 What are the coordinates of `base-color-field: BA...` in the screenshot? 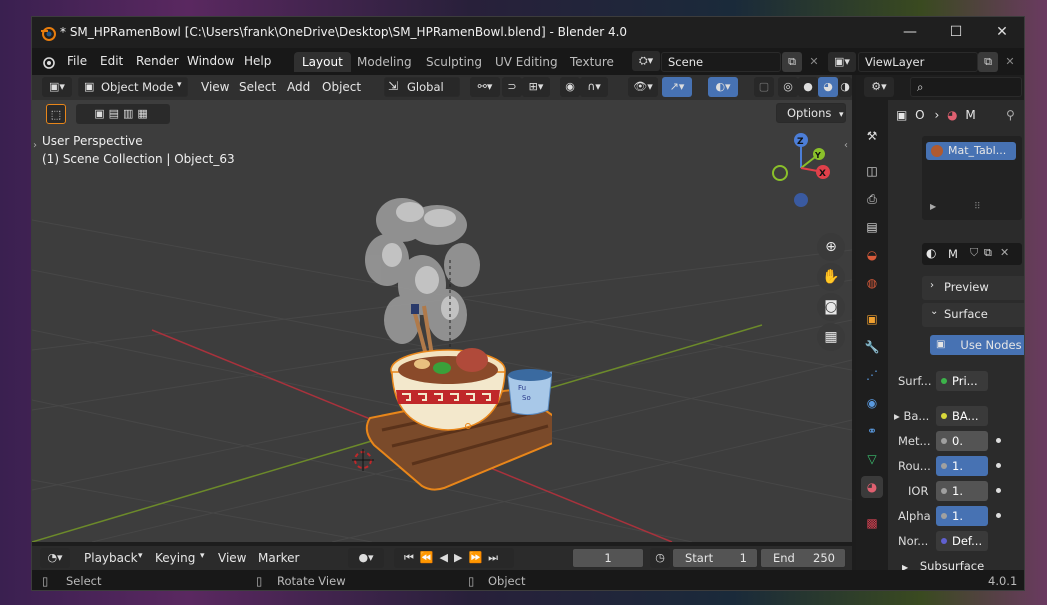 It's located at (962, 416).